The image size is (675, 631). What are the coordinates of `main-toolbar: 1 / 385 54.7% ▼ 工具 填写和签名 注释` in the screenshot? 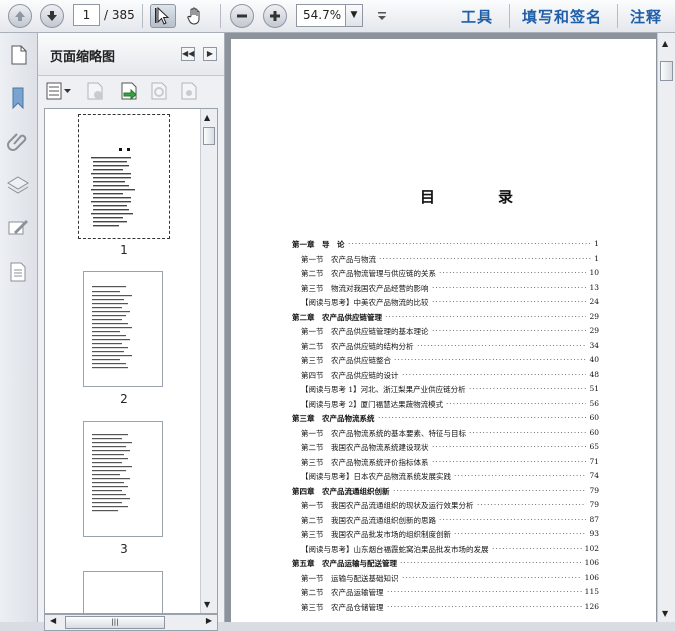 It's located at (337, 16).